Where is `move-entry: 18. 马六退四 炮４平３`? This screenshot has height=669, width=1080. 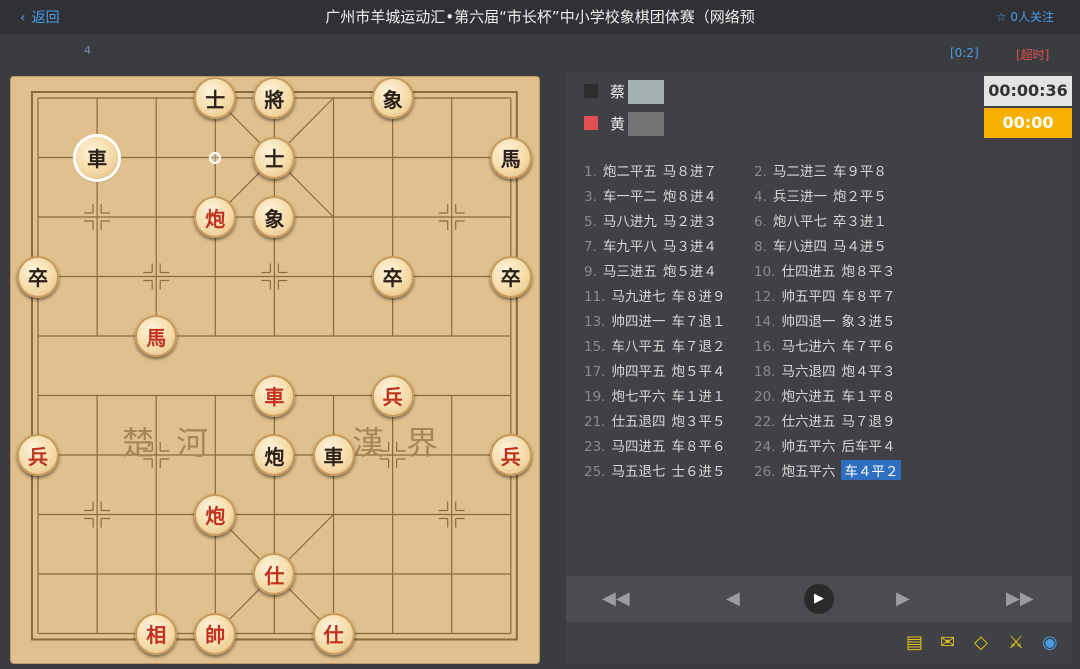
move-entry: 18. 马六退四 炮４平３ is located at coordinates (824, 370).